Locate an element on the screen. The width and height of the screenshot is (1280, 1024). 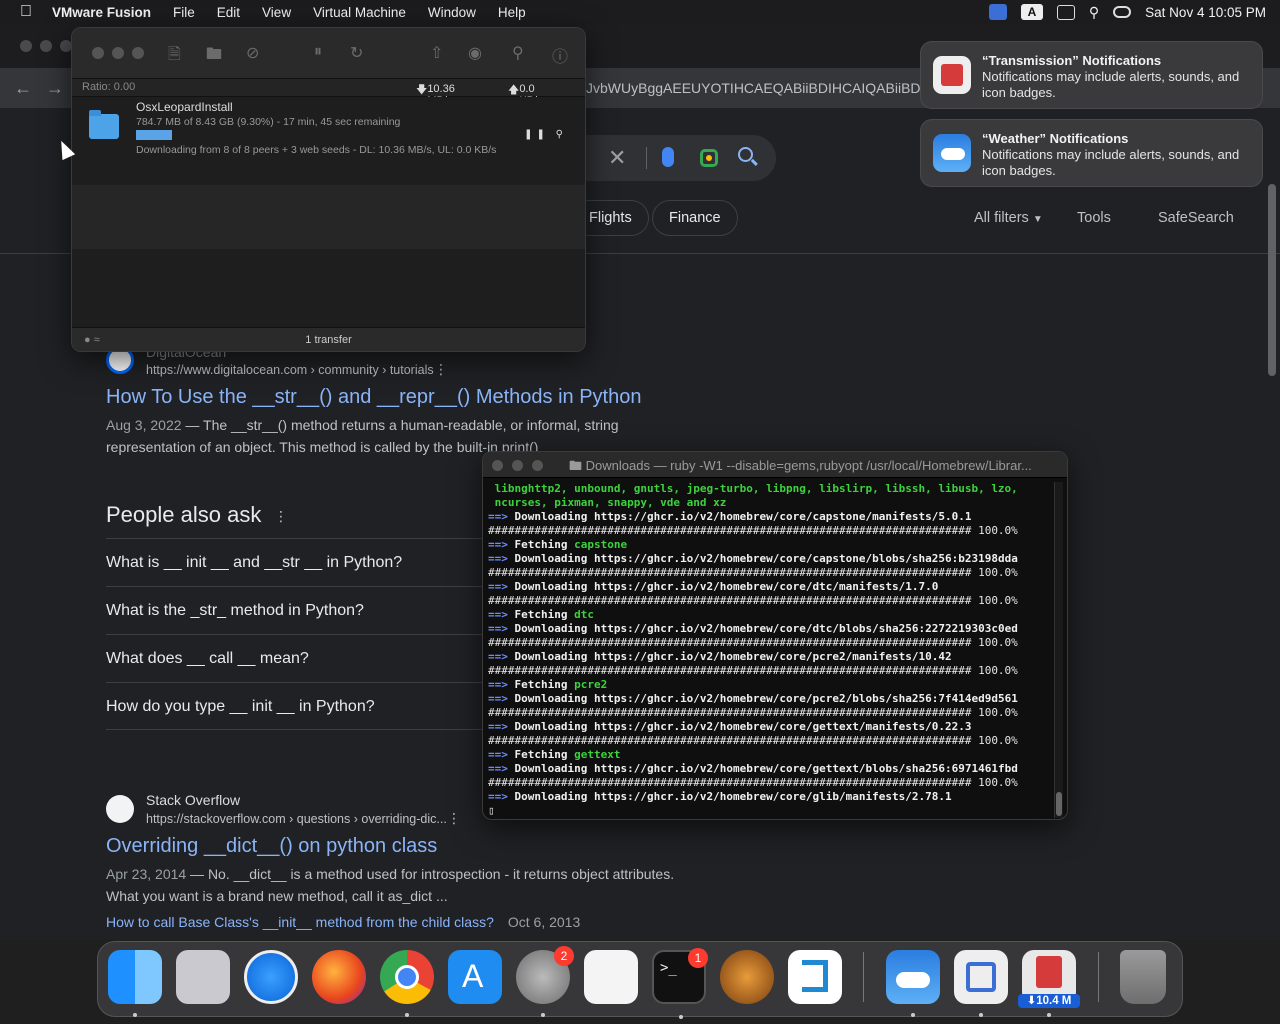
dock-weather-icon is located at coordinates (913, 983).